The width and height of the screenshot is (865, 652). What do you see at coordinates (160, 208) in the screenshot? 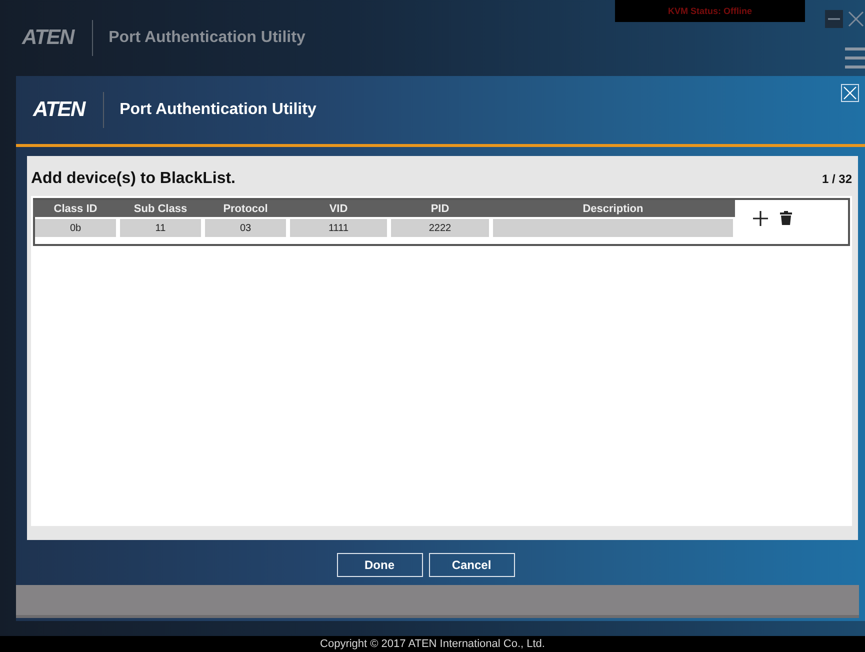
I see `column-header: Sub Class` at bounding box center [160, 208].